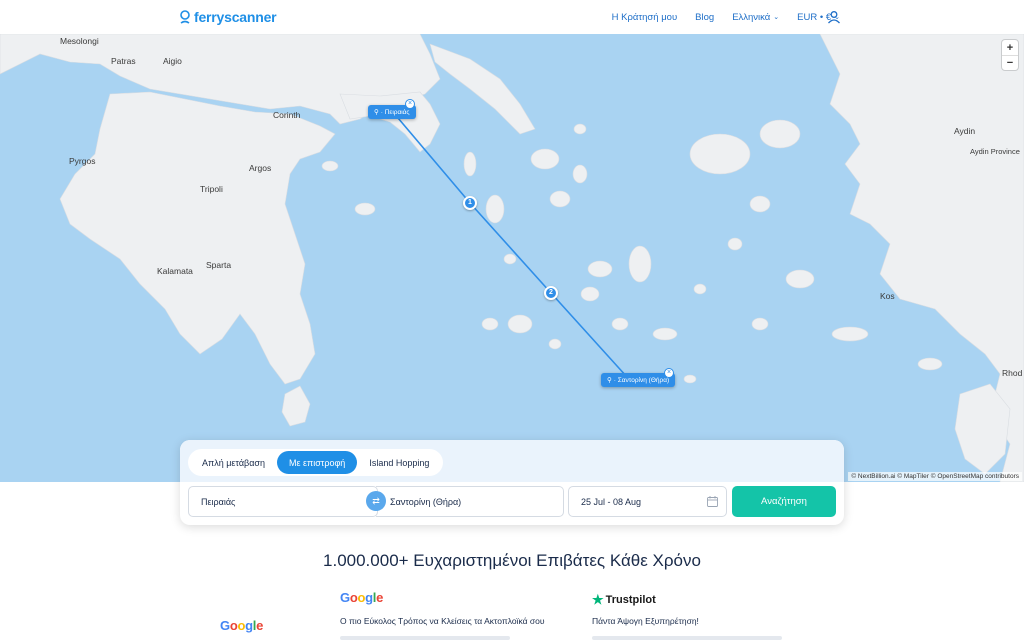 The height and width of the screenshot is (640, 1024). I want to click on ferryscanner-logo: ferryscanner, so click(228, 17).